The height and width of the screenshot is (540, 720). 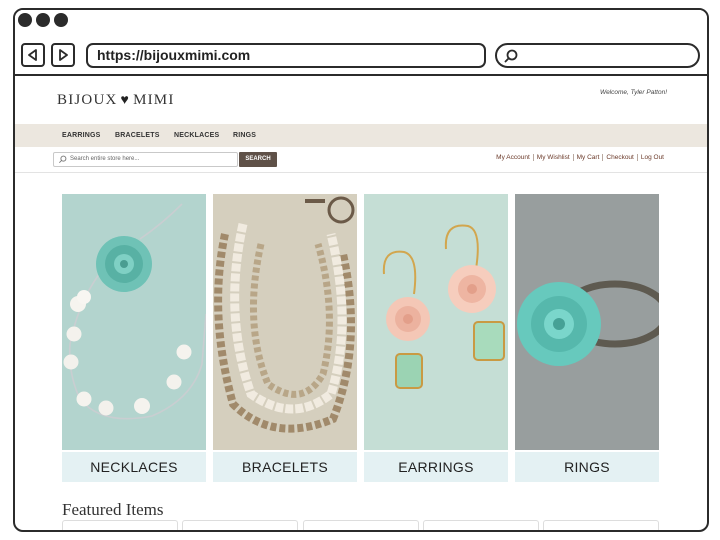 I want to click on category-label-earrings: EARRINGS, so click(x=436, y=467).